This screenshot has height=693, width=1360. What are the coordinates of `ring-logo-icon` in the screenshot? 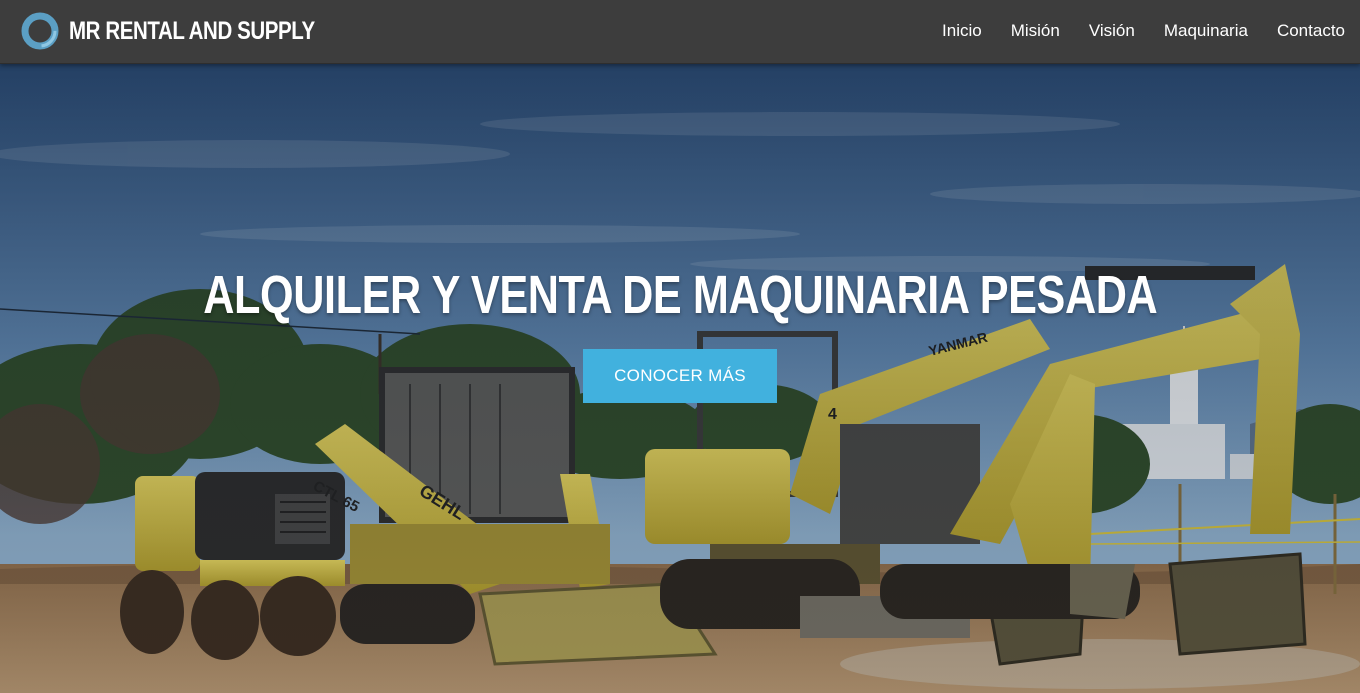 It's located at (40, 31).